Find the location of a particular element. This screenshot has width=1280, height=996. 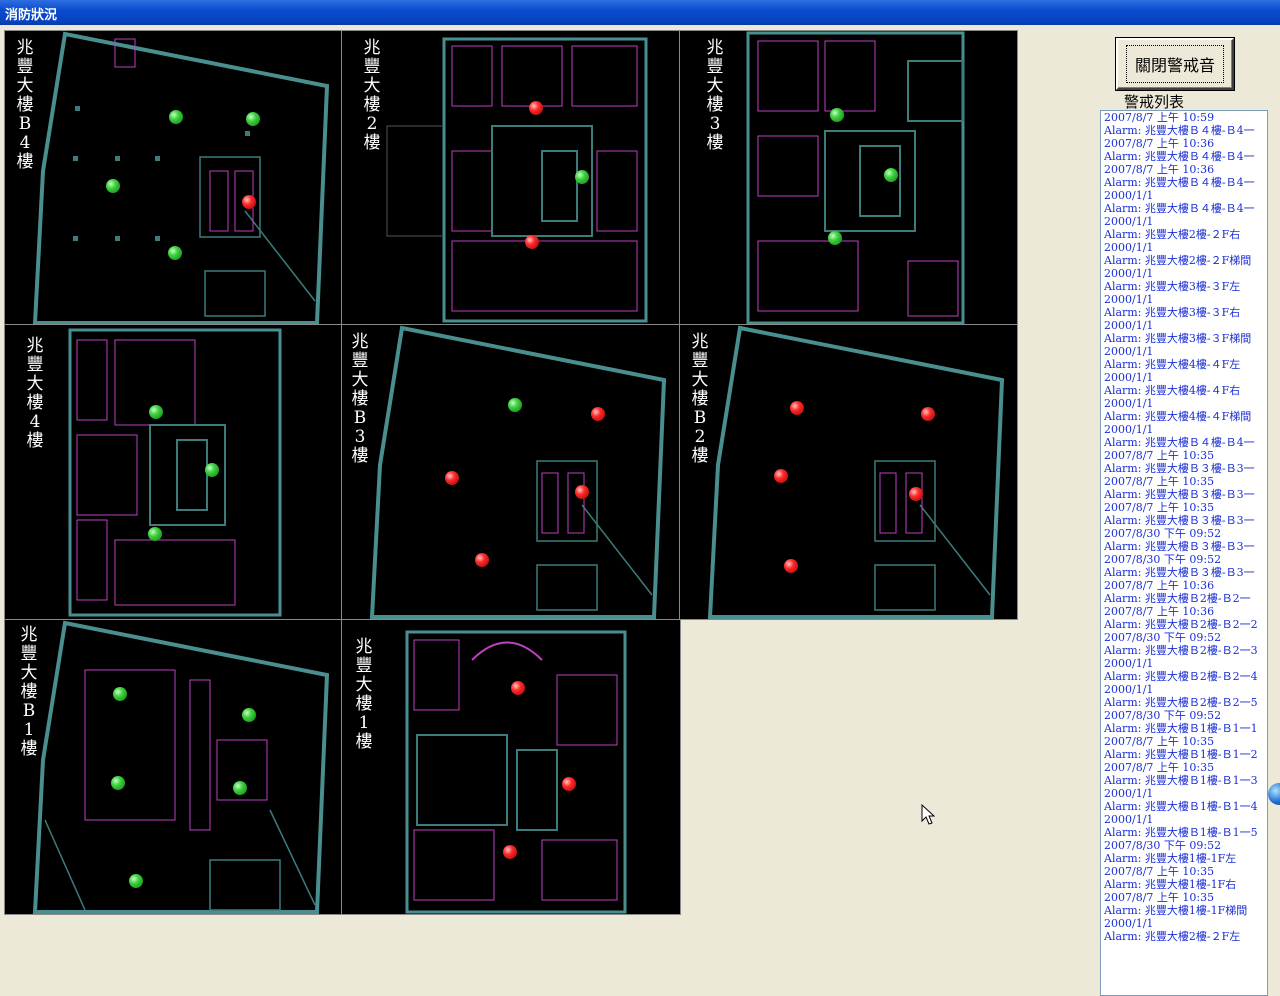

floor-panel-3f: 兆豐大樓3樓 is located at coordinates (848, 177).